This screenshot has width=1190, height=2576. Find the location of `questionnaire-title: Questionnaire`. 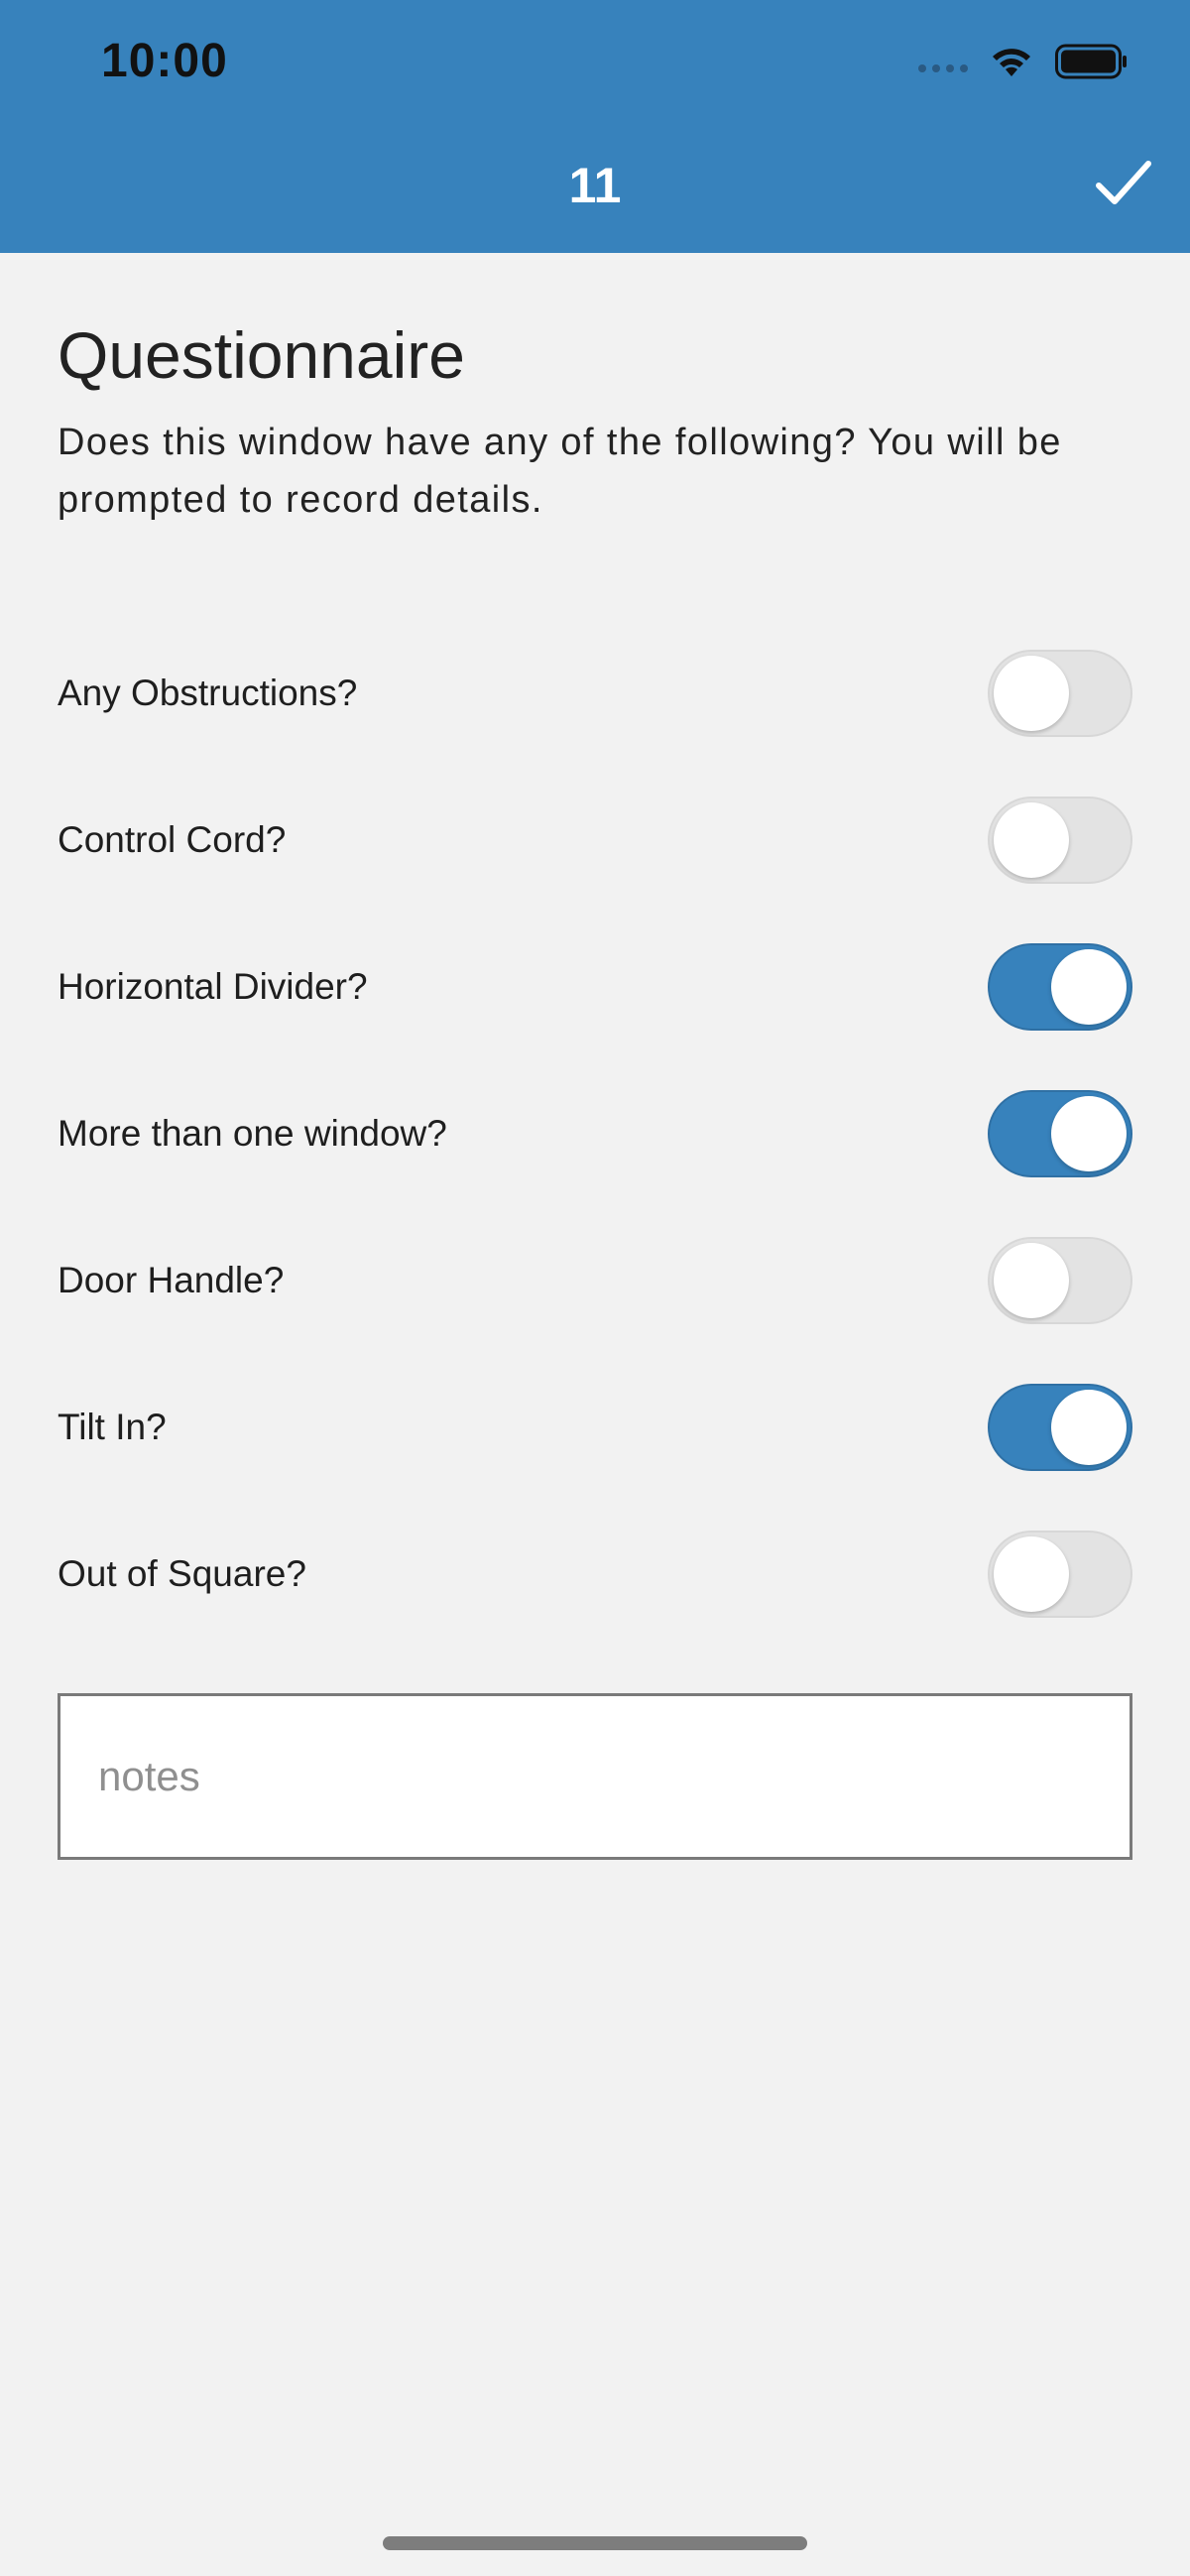

questionnaire-title: Questionnaire is located at coordinates (261, 355).